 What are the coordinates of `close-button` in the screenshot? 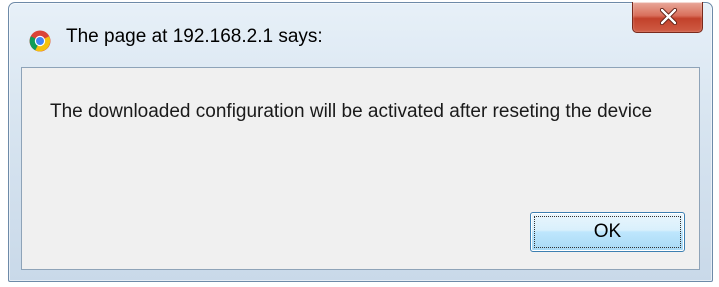 It's located at (667, 17).